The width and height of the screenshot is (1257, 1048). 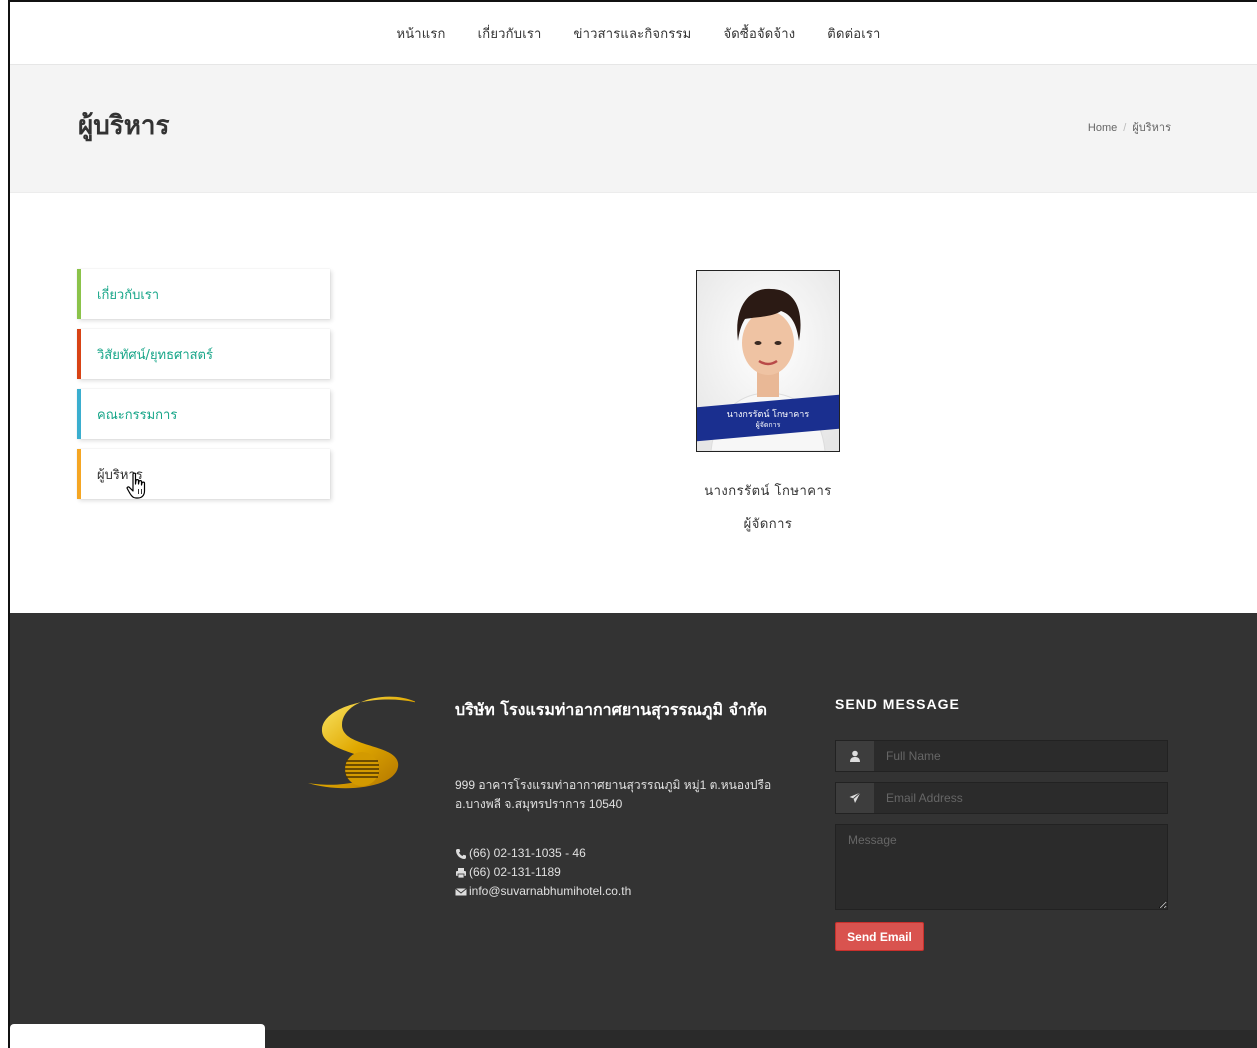 I want to click on window-frame-left, so click(x=9, y=524).